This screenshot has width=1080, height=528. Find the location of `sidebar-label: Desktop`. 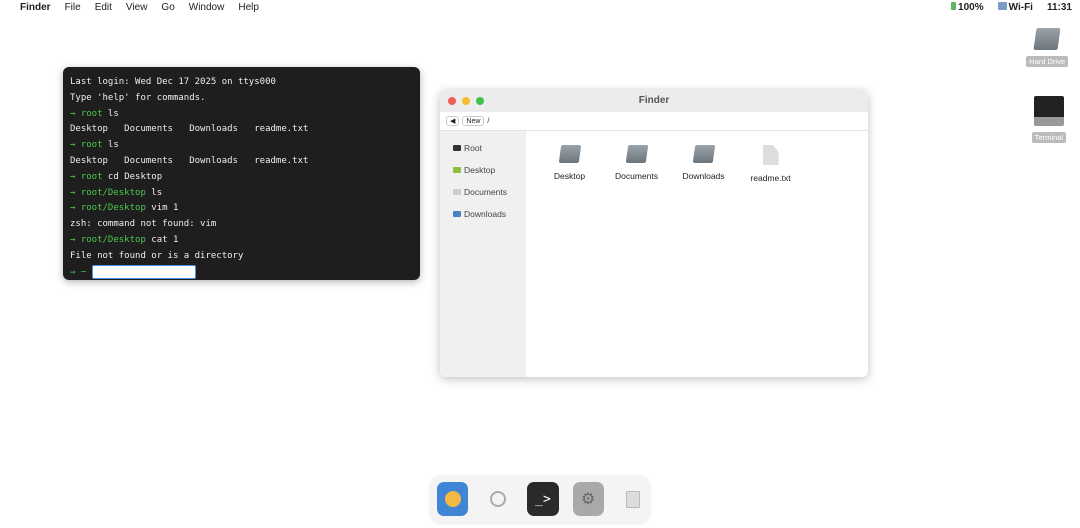

sidebar-label: Desktop is located at coordinates (480, 170).